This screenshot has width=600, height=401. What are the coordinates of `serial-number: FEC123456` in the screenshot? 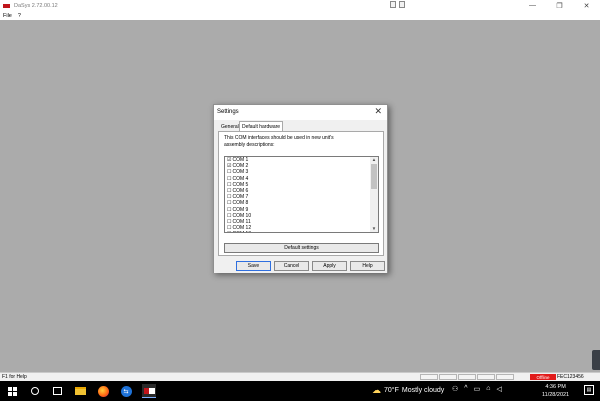 It's located at (570, 377).